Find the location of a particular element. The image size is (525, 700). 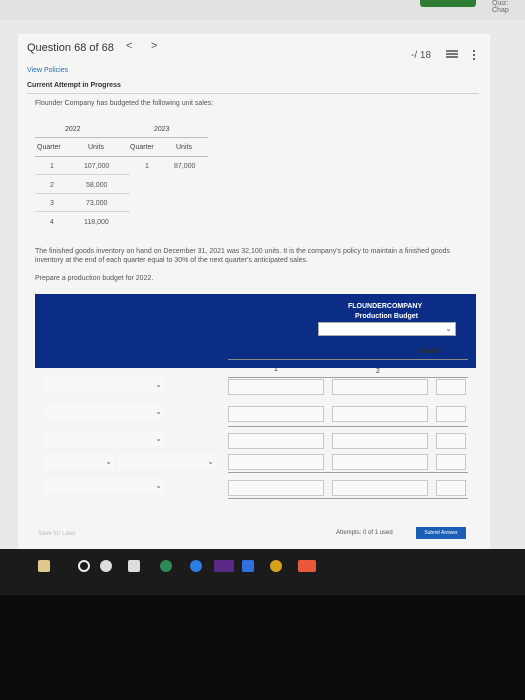

col-units-2023: Units is located at coordinates (184, 147).